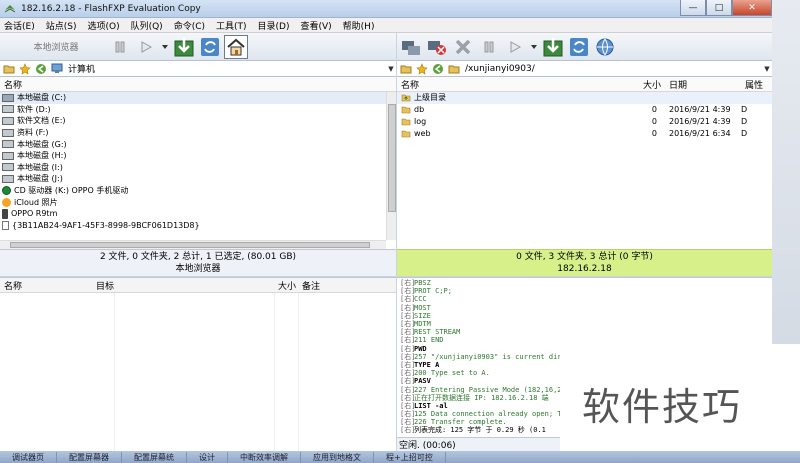  Describe the element at coordinates (225, 68) in the screenshot. I see `local-path-input: 计算机` at that location.